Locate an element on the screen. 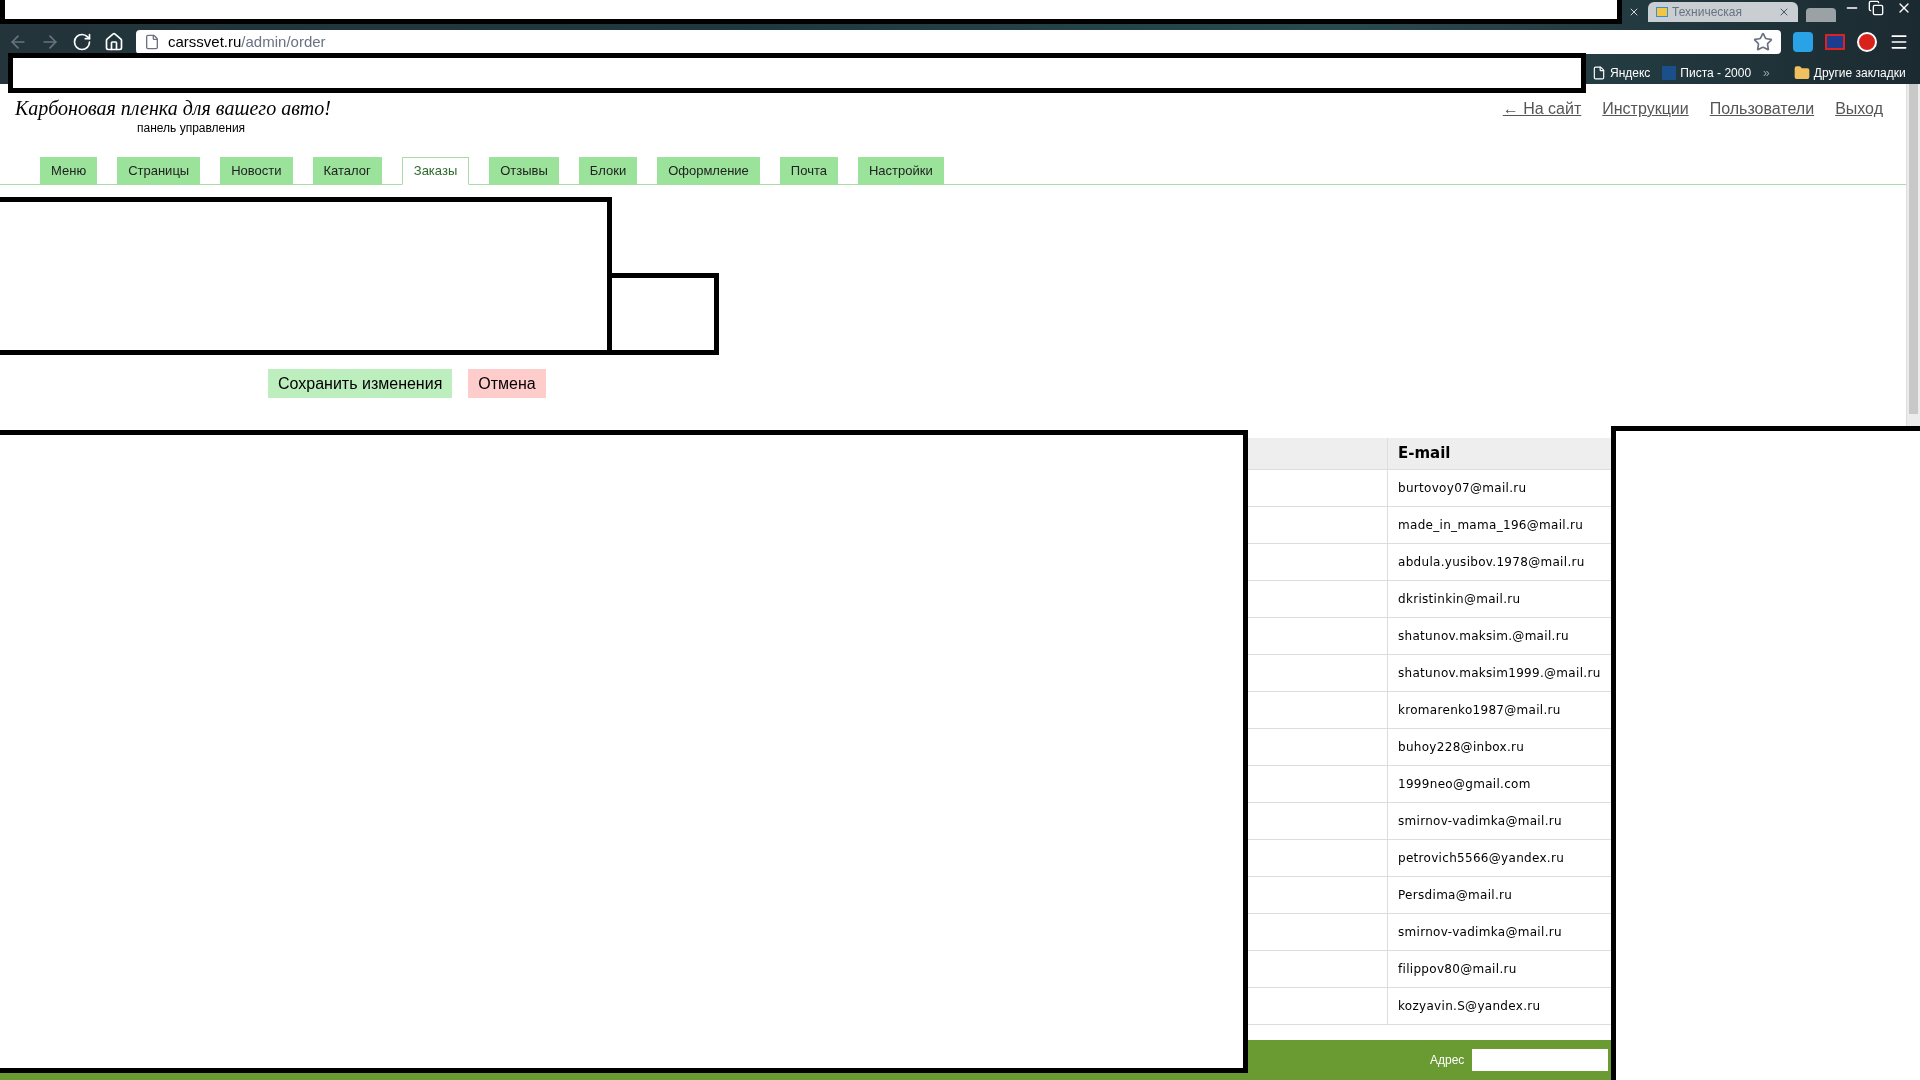 This screenshot has height=1080, width=1920. table-cell-text: made_in_mama_196@mail.ru is located at coordinates (1490, 525).